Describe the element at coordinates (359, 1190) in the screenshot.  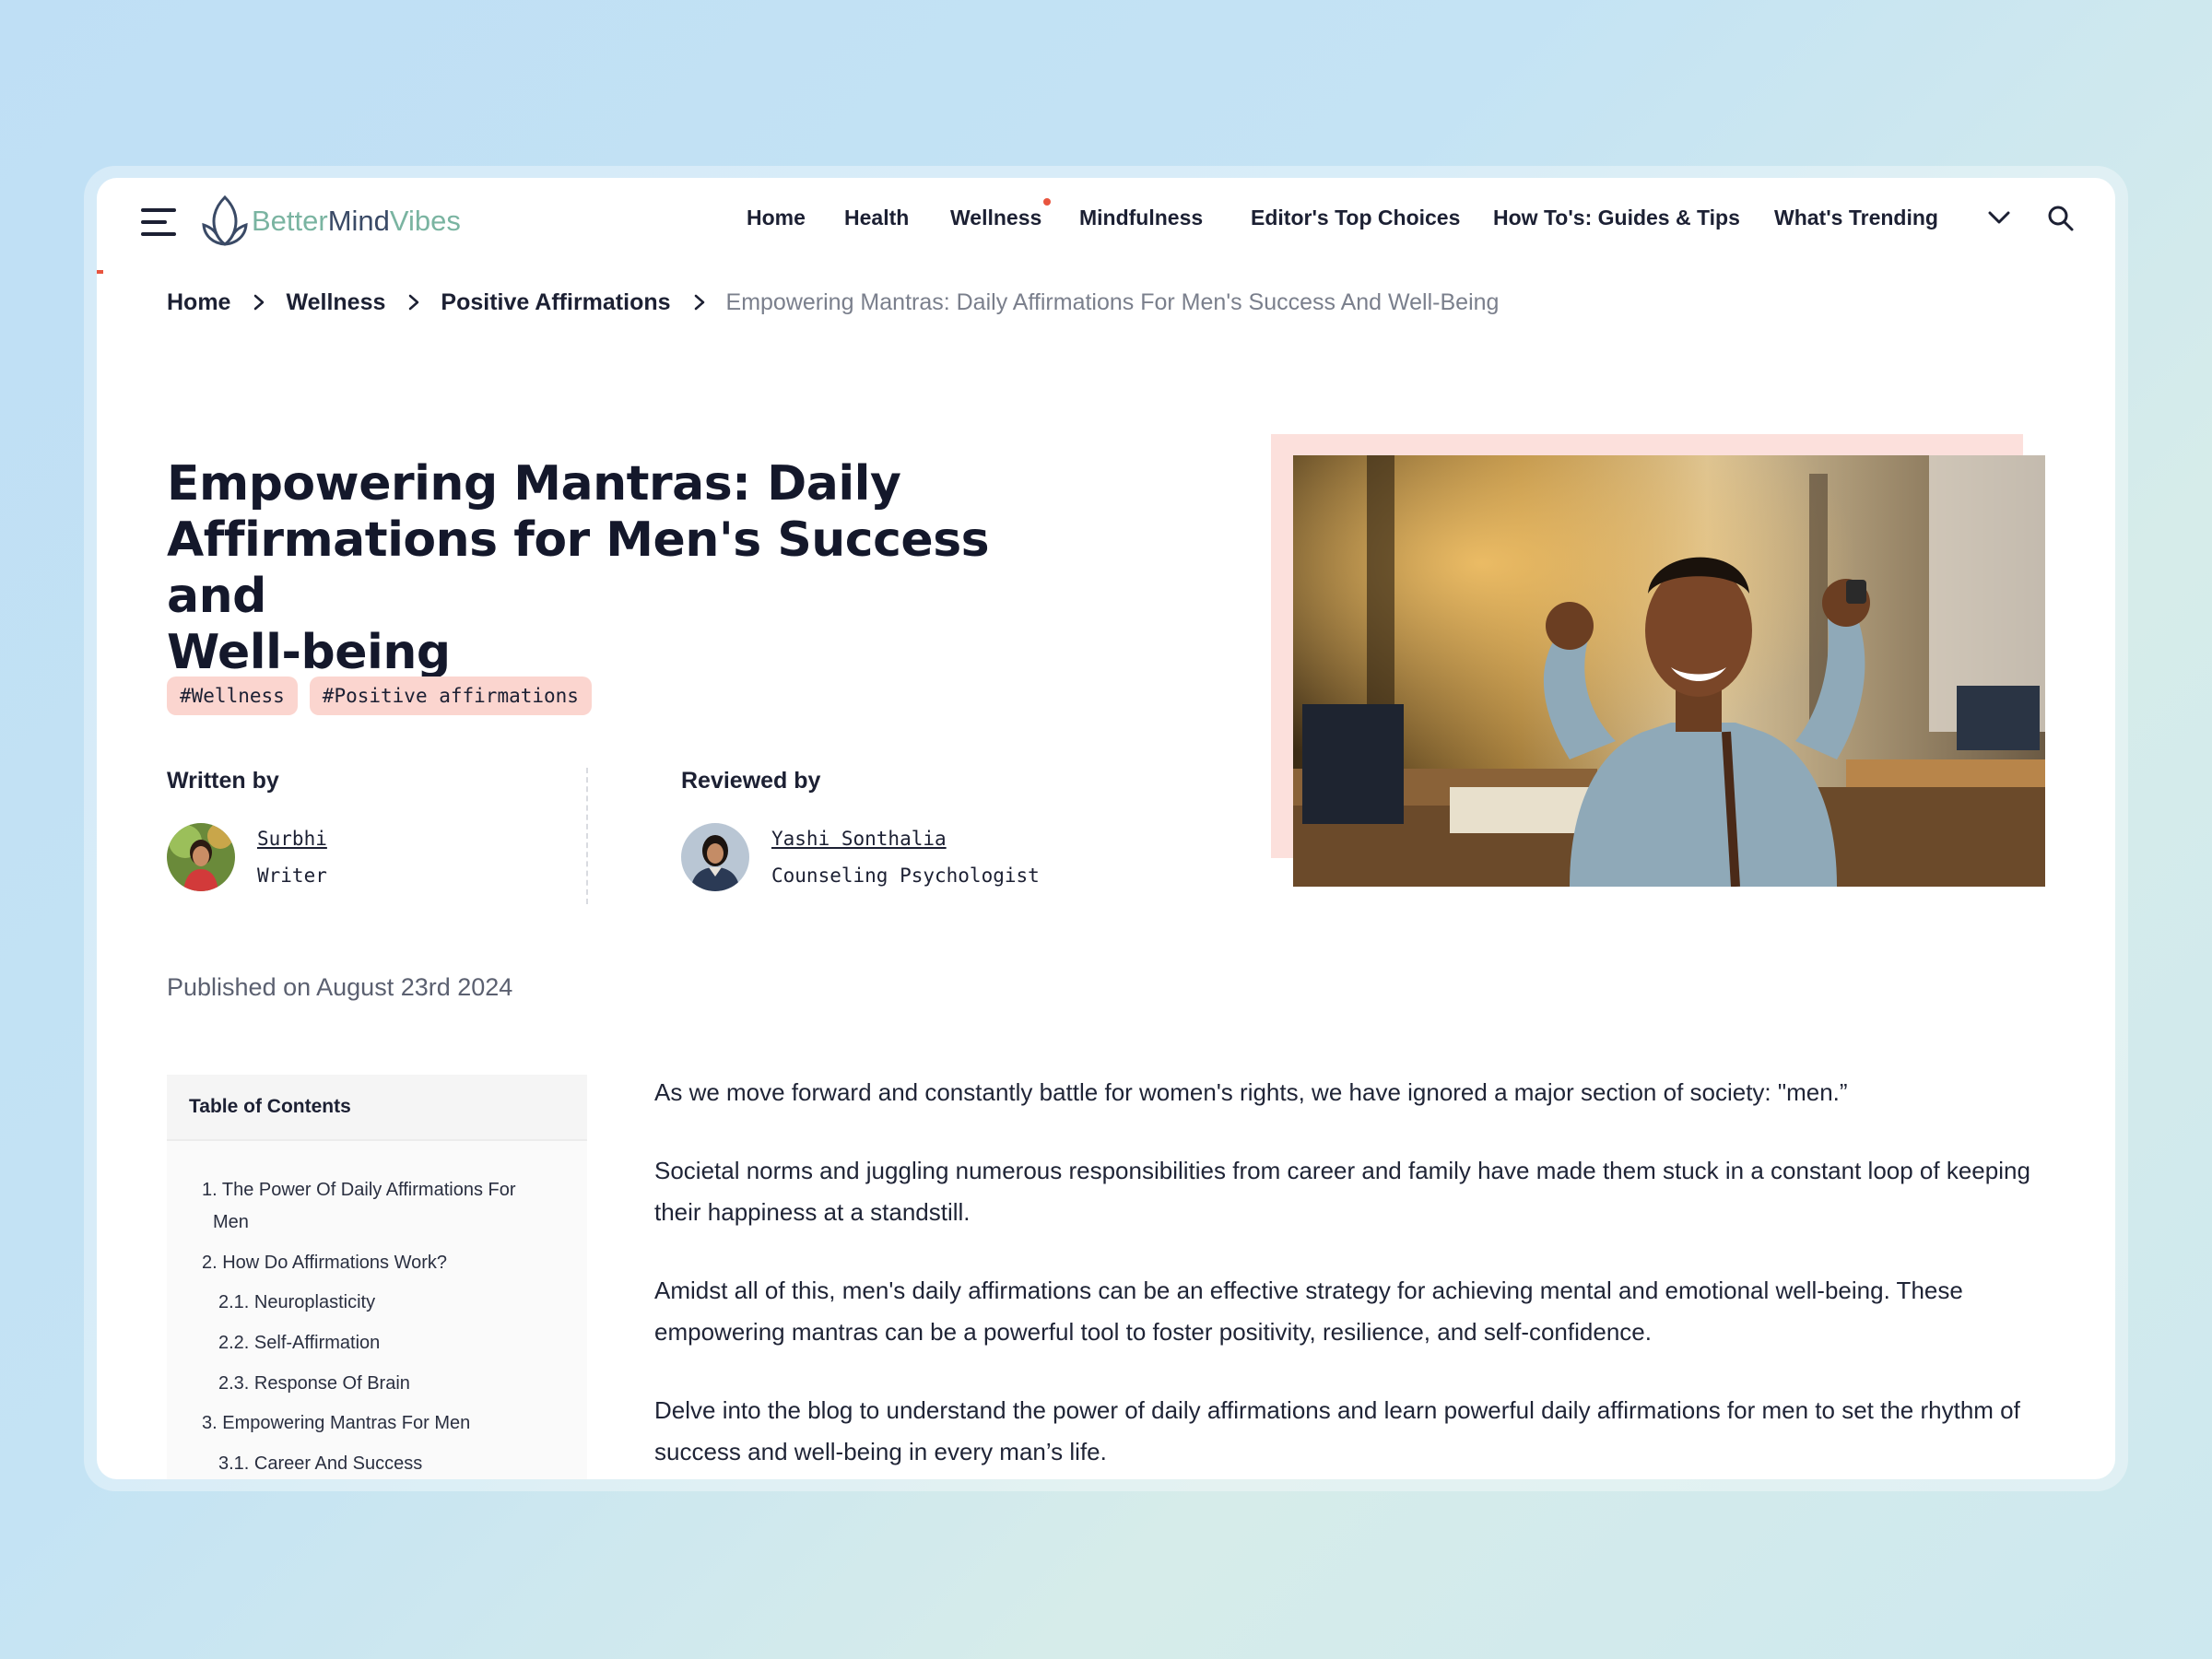
I see `toc-item: 1. The Power Of Daily Affirmations For` at that location.